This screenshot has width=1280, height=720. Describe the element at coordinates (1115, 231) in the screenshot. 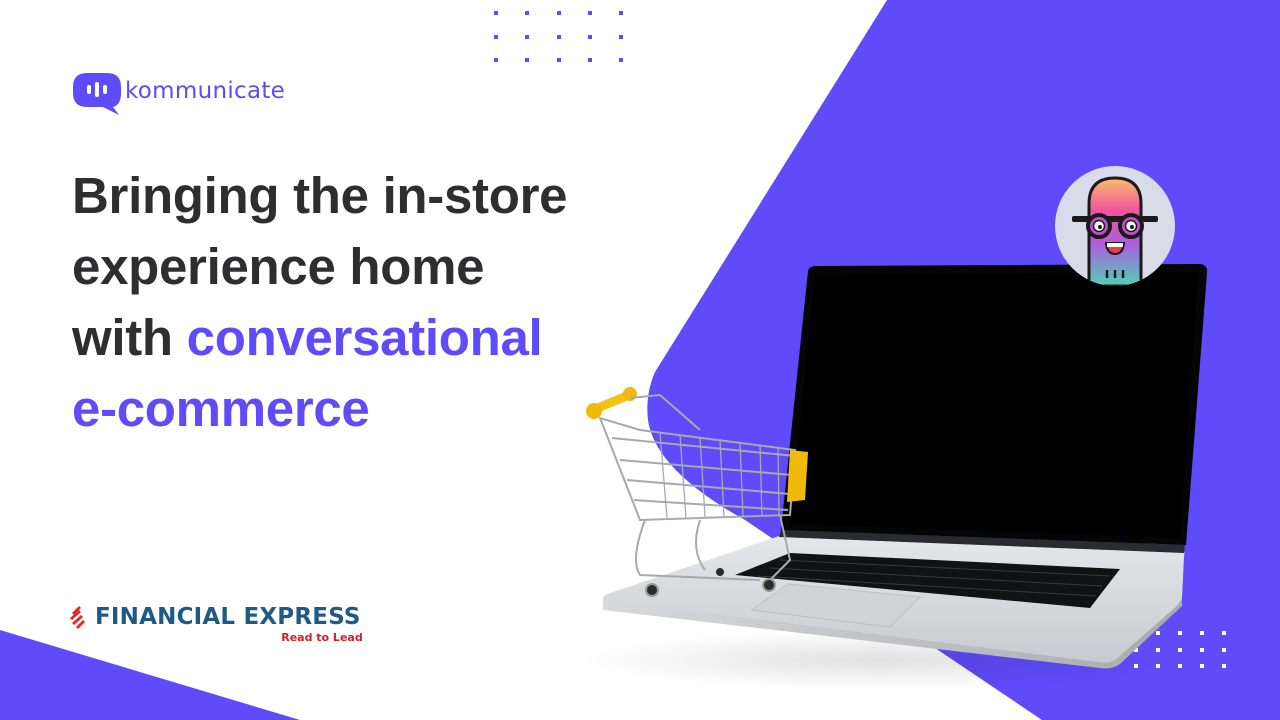

I see `bot-mascot-icon` at that location.